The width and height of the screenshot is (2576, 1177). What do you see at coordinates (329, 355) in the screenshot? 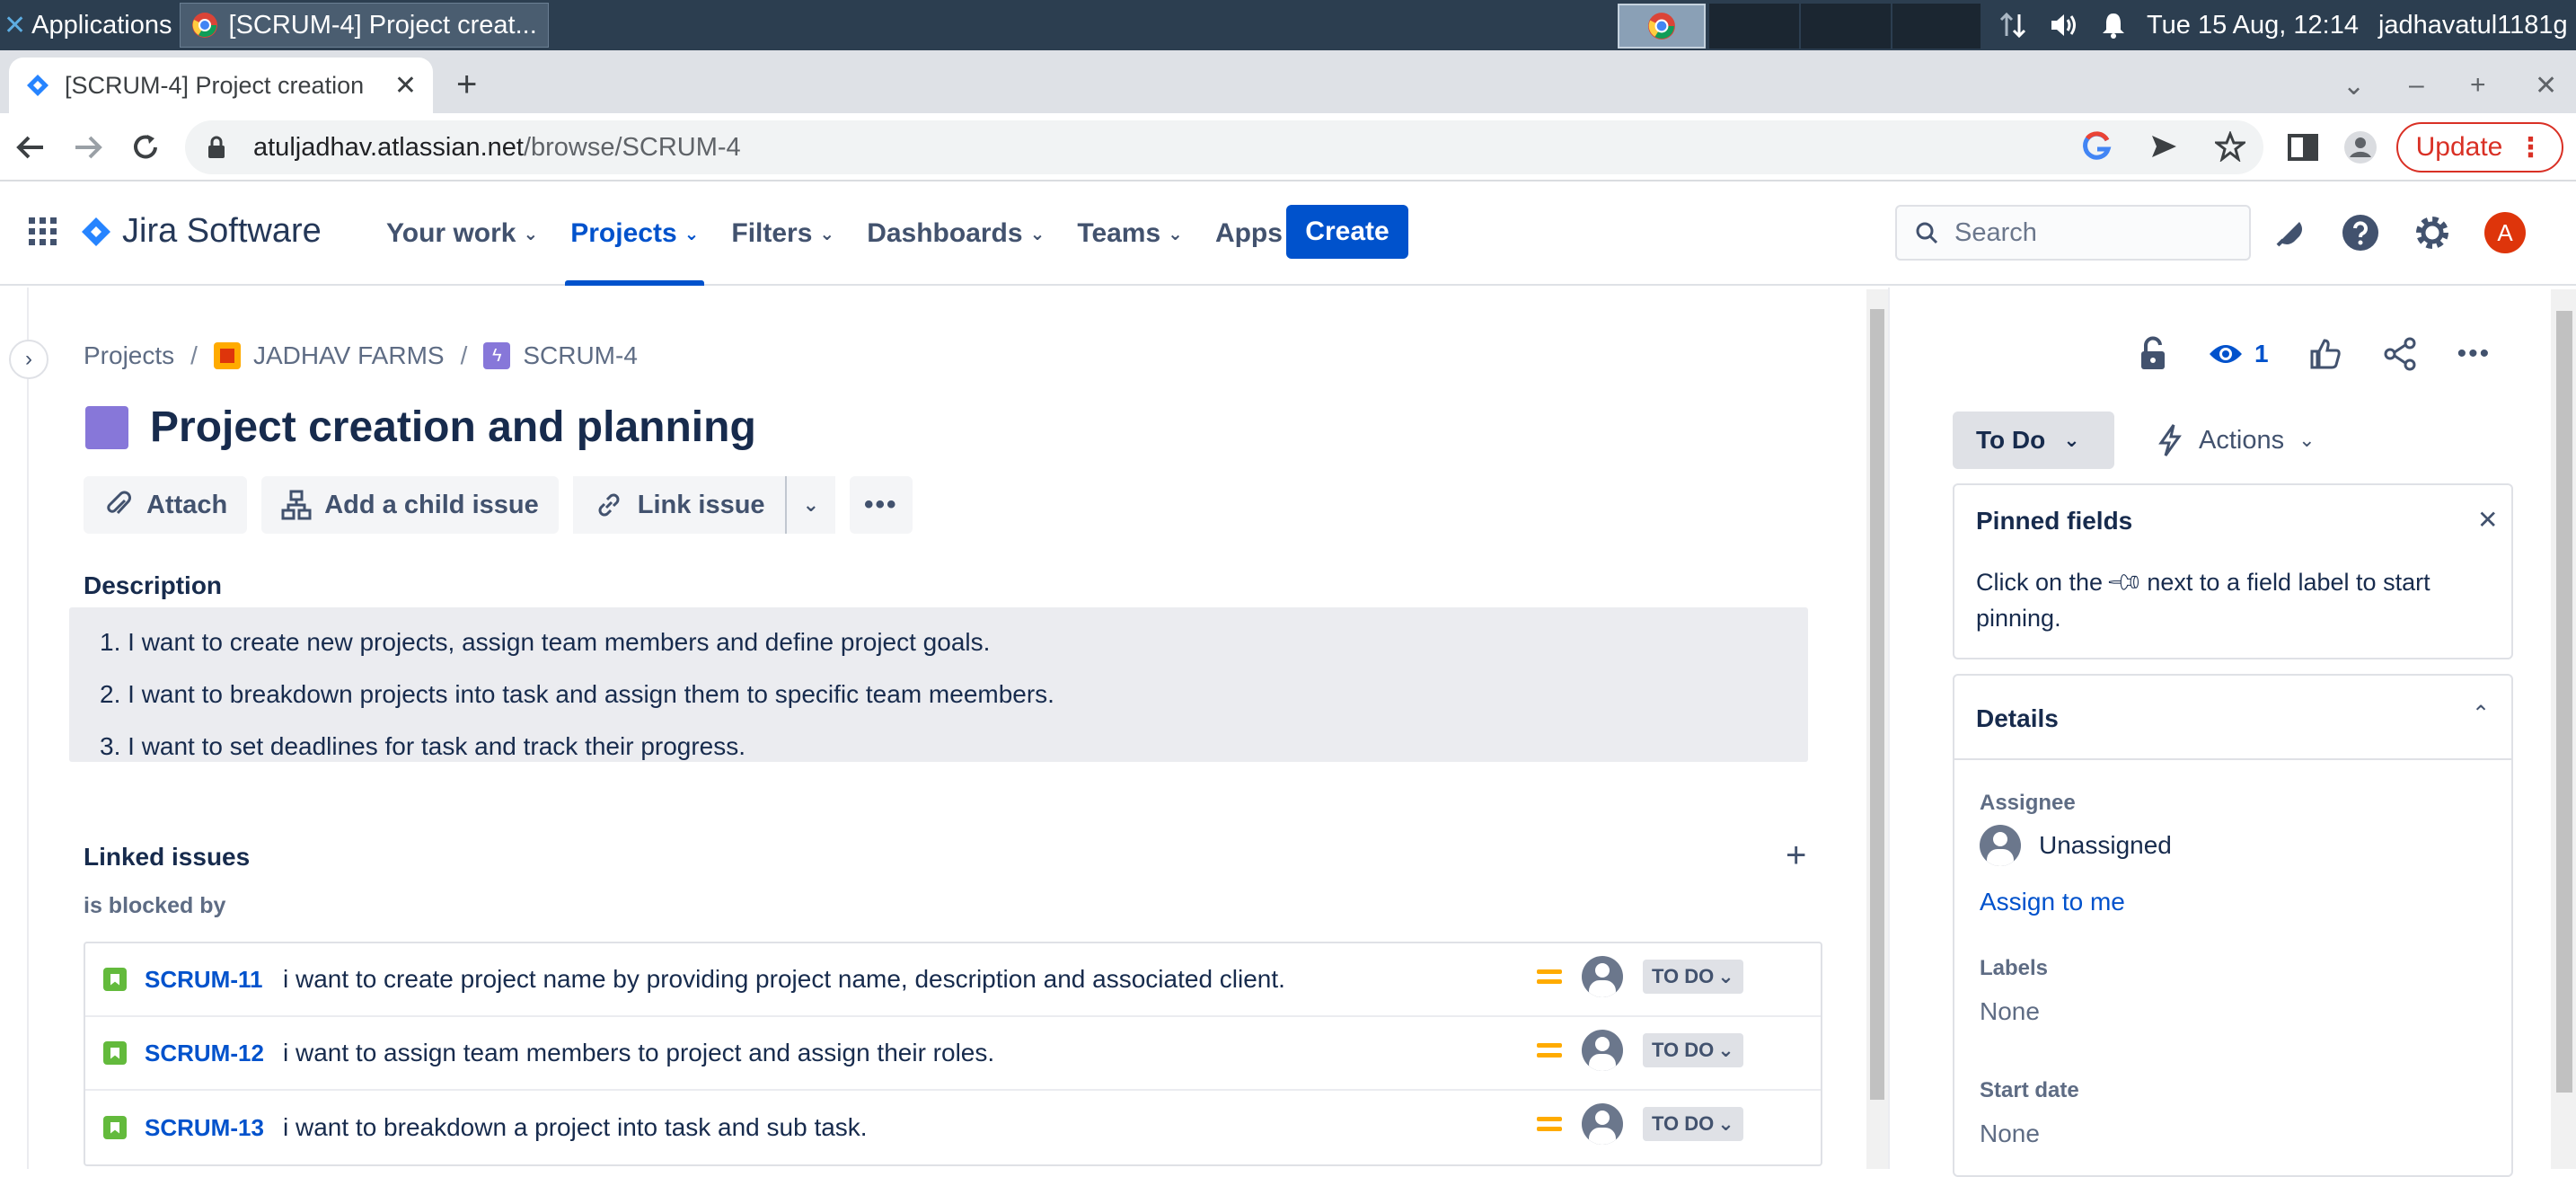
I see `breadcrumb-project: JADHAV FARMS` at bounding box center [329, 355].